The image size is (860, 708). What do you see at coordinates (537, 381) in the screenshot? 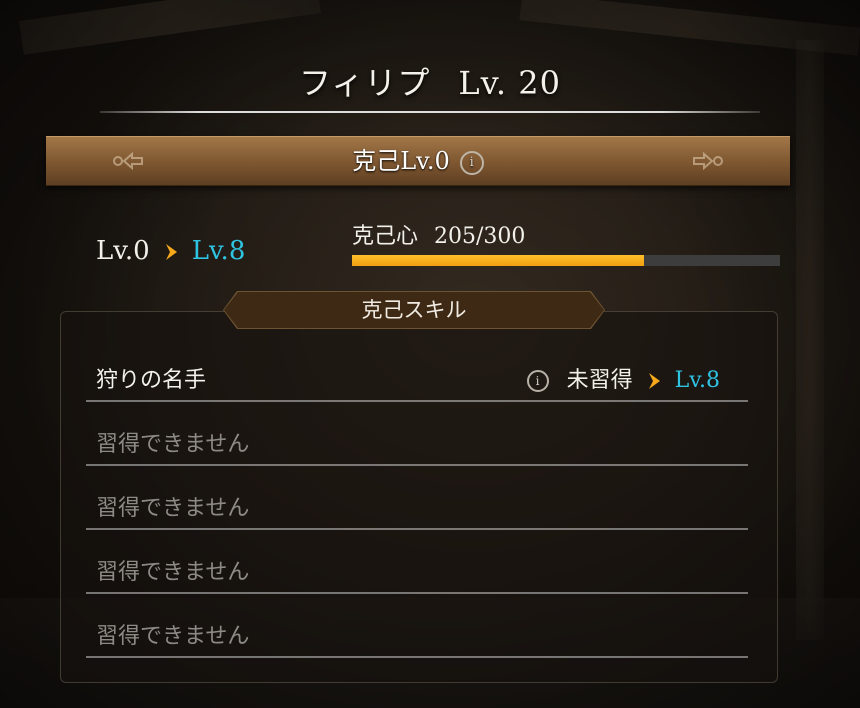
I see `skill-info-icon: i` at bounding box center [537, 381].